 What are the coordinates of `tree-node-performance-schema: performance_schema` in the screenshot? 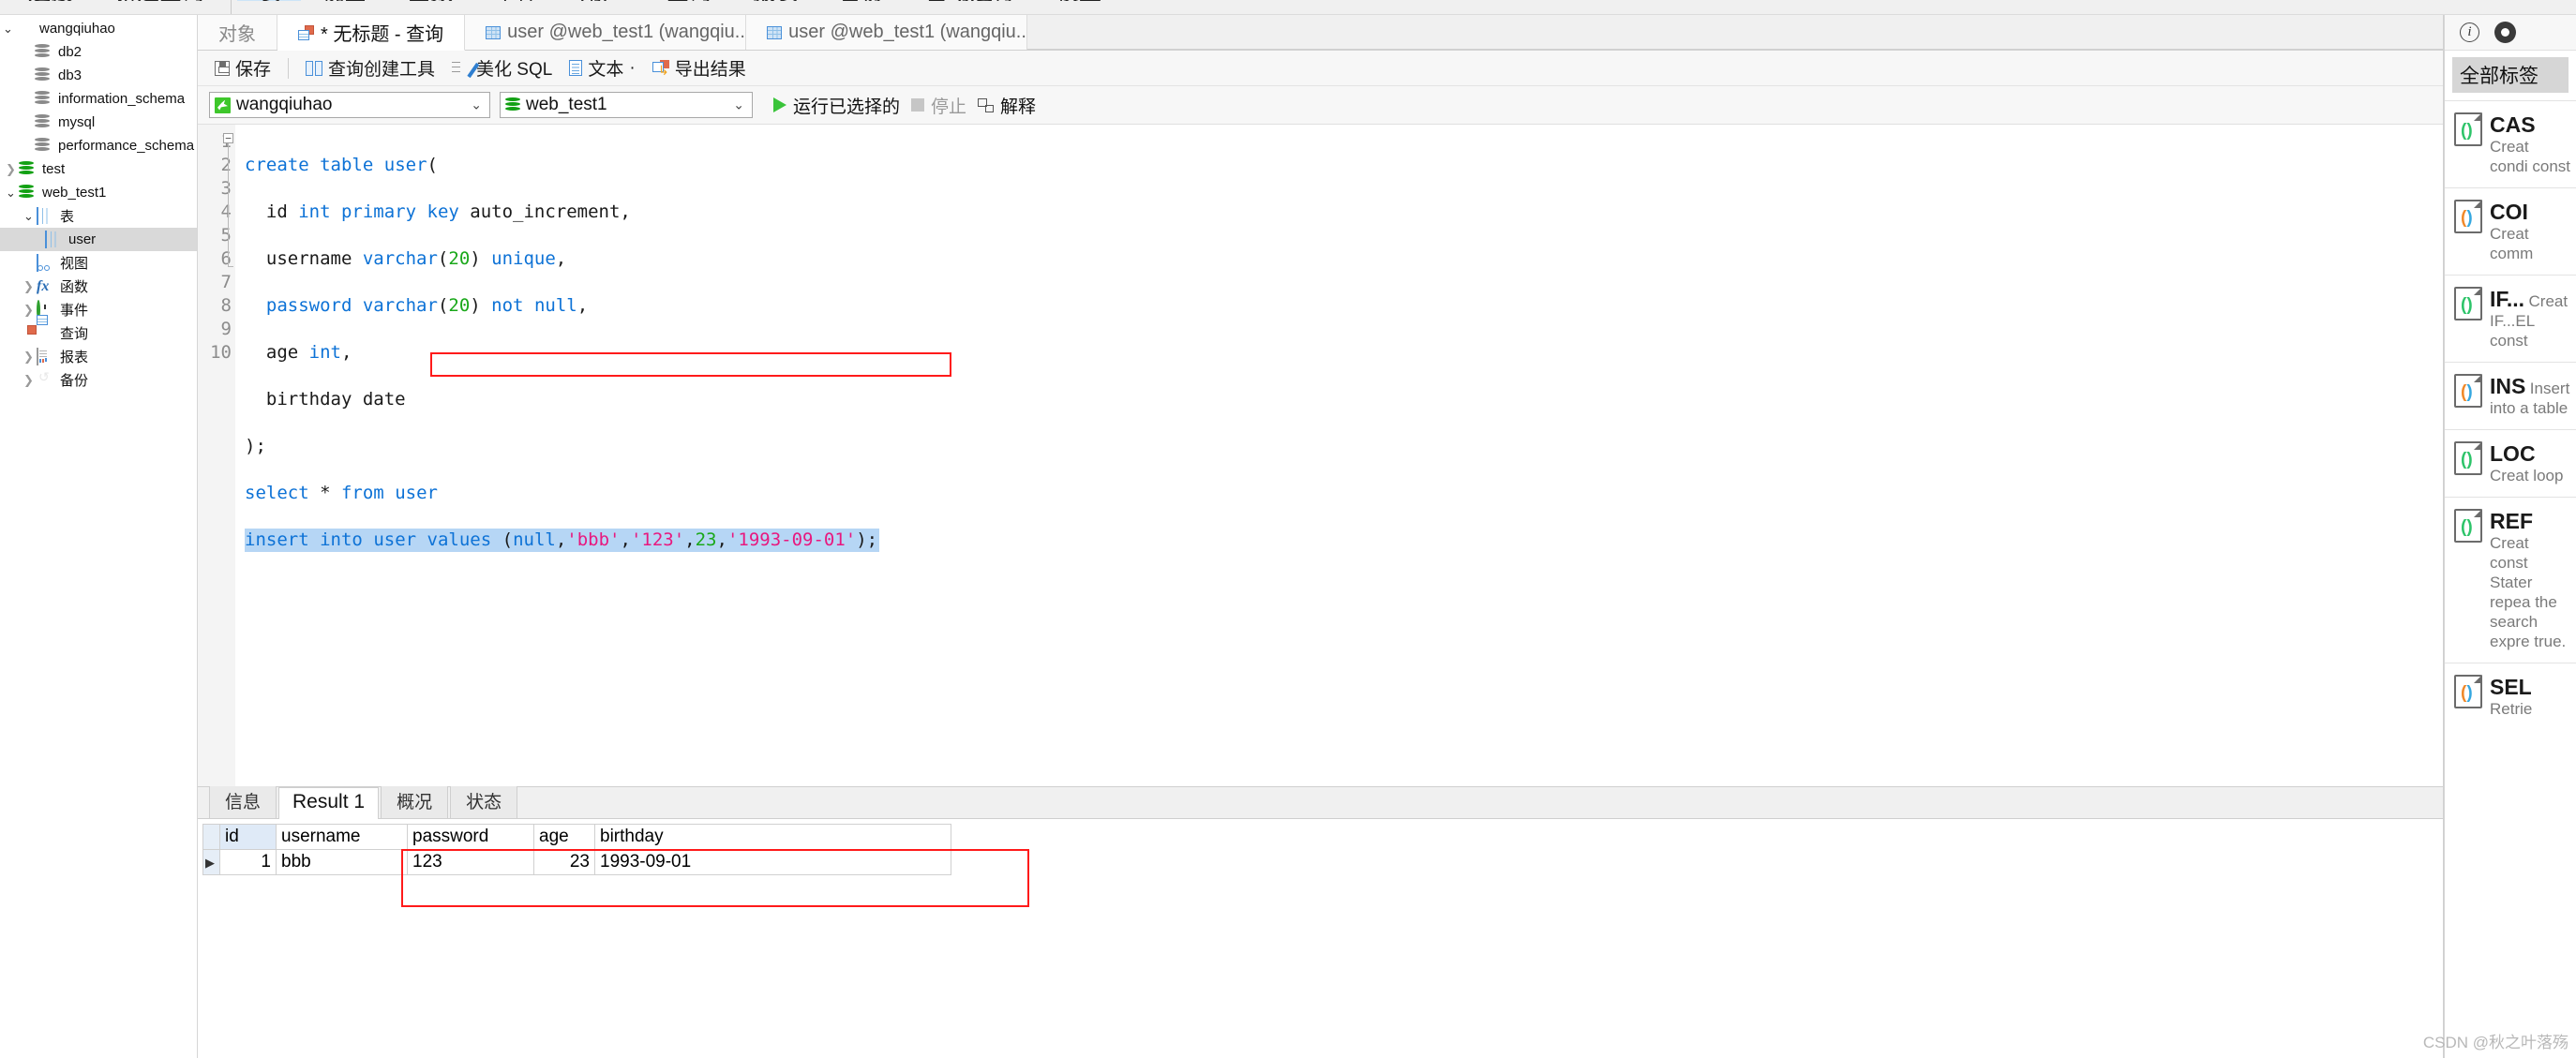 It's located at (99, 146).